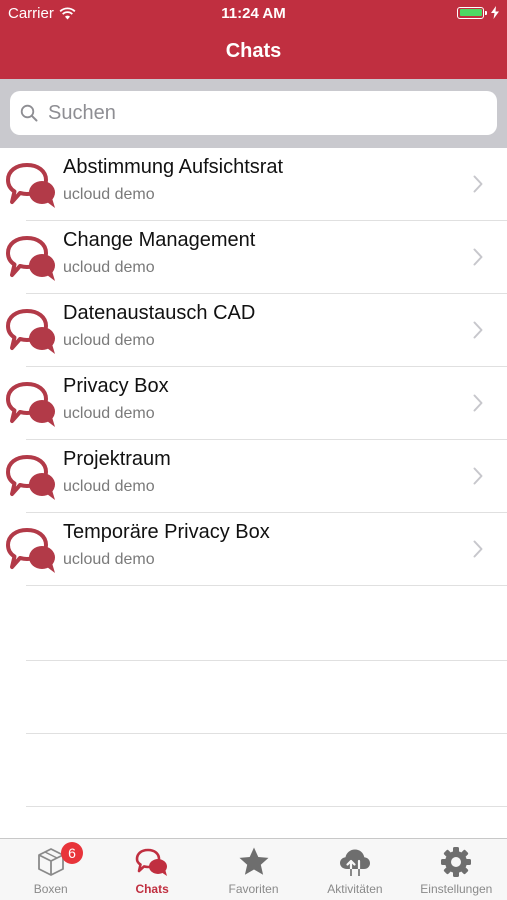 The image size is (507, 900). I want to click on tab-label: Boxen, so click(50, 889).